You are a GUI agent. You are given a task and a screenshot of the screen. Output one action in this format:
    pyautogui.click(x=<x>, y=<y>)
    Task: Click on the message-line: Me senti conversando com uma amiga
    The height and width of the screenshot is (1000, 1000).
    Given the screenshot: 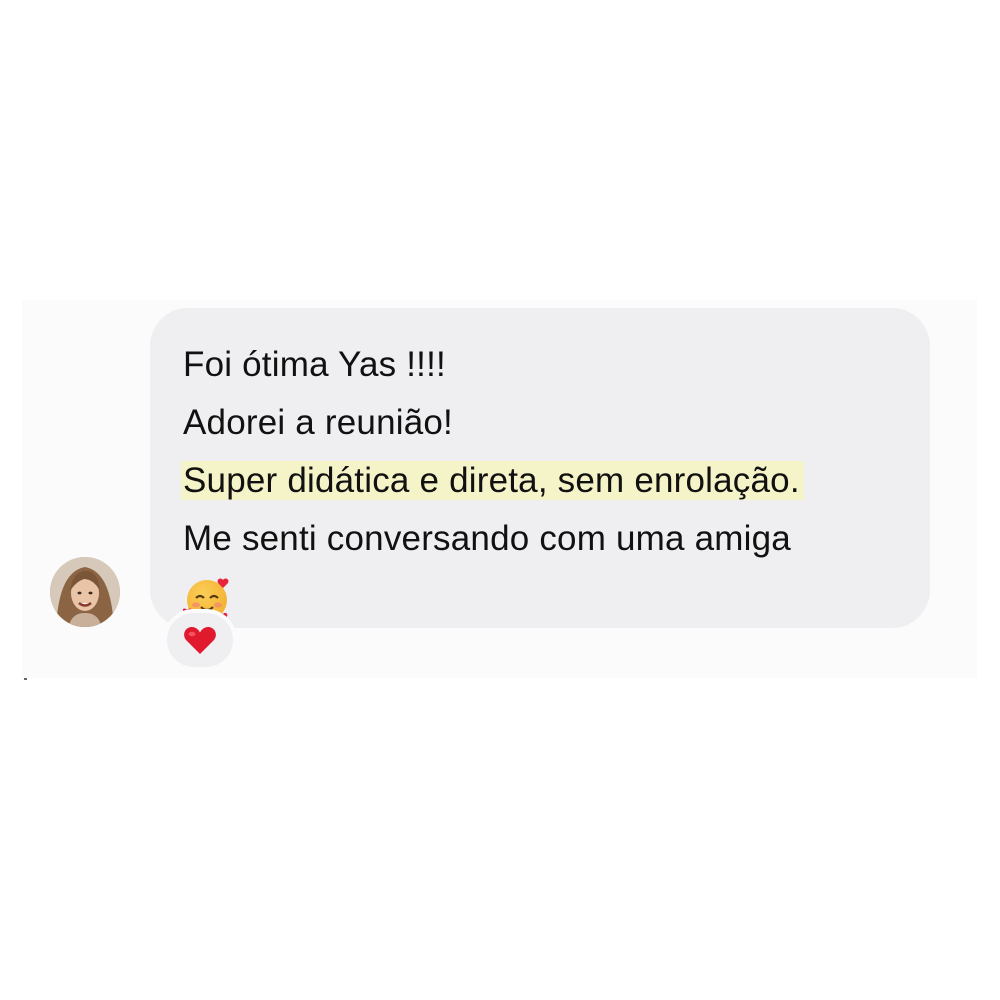 What is the action you would take?
    pyautogui.click(x=487, y=538)
    